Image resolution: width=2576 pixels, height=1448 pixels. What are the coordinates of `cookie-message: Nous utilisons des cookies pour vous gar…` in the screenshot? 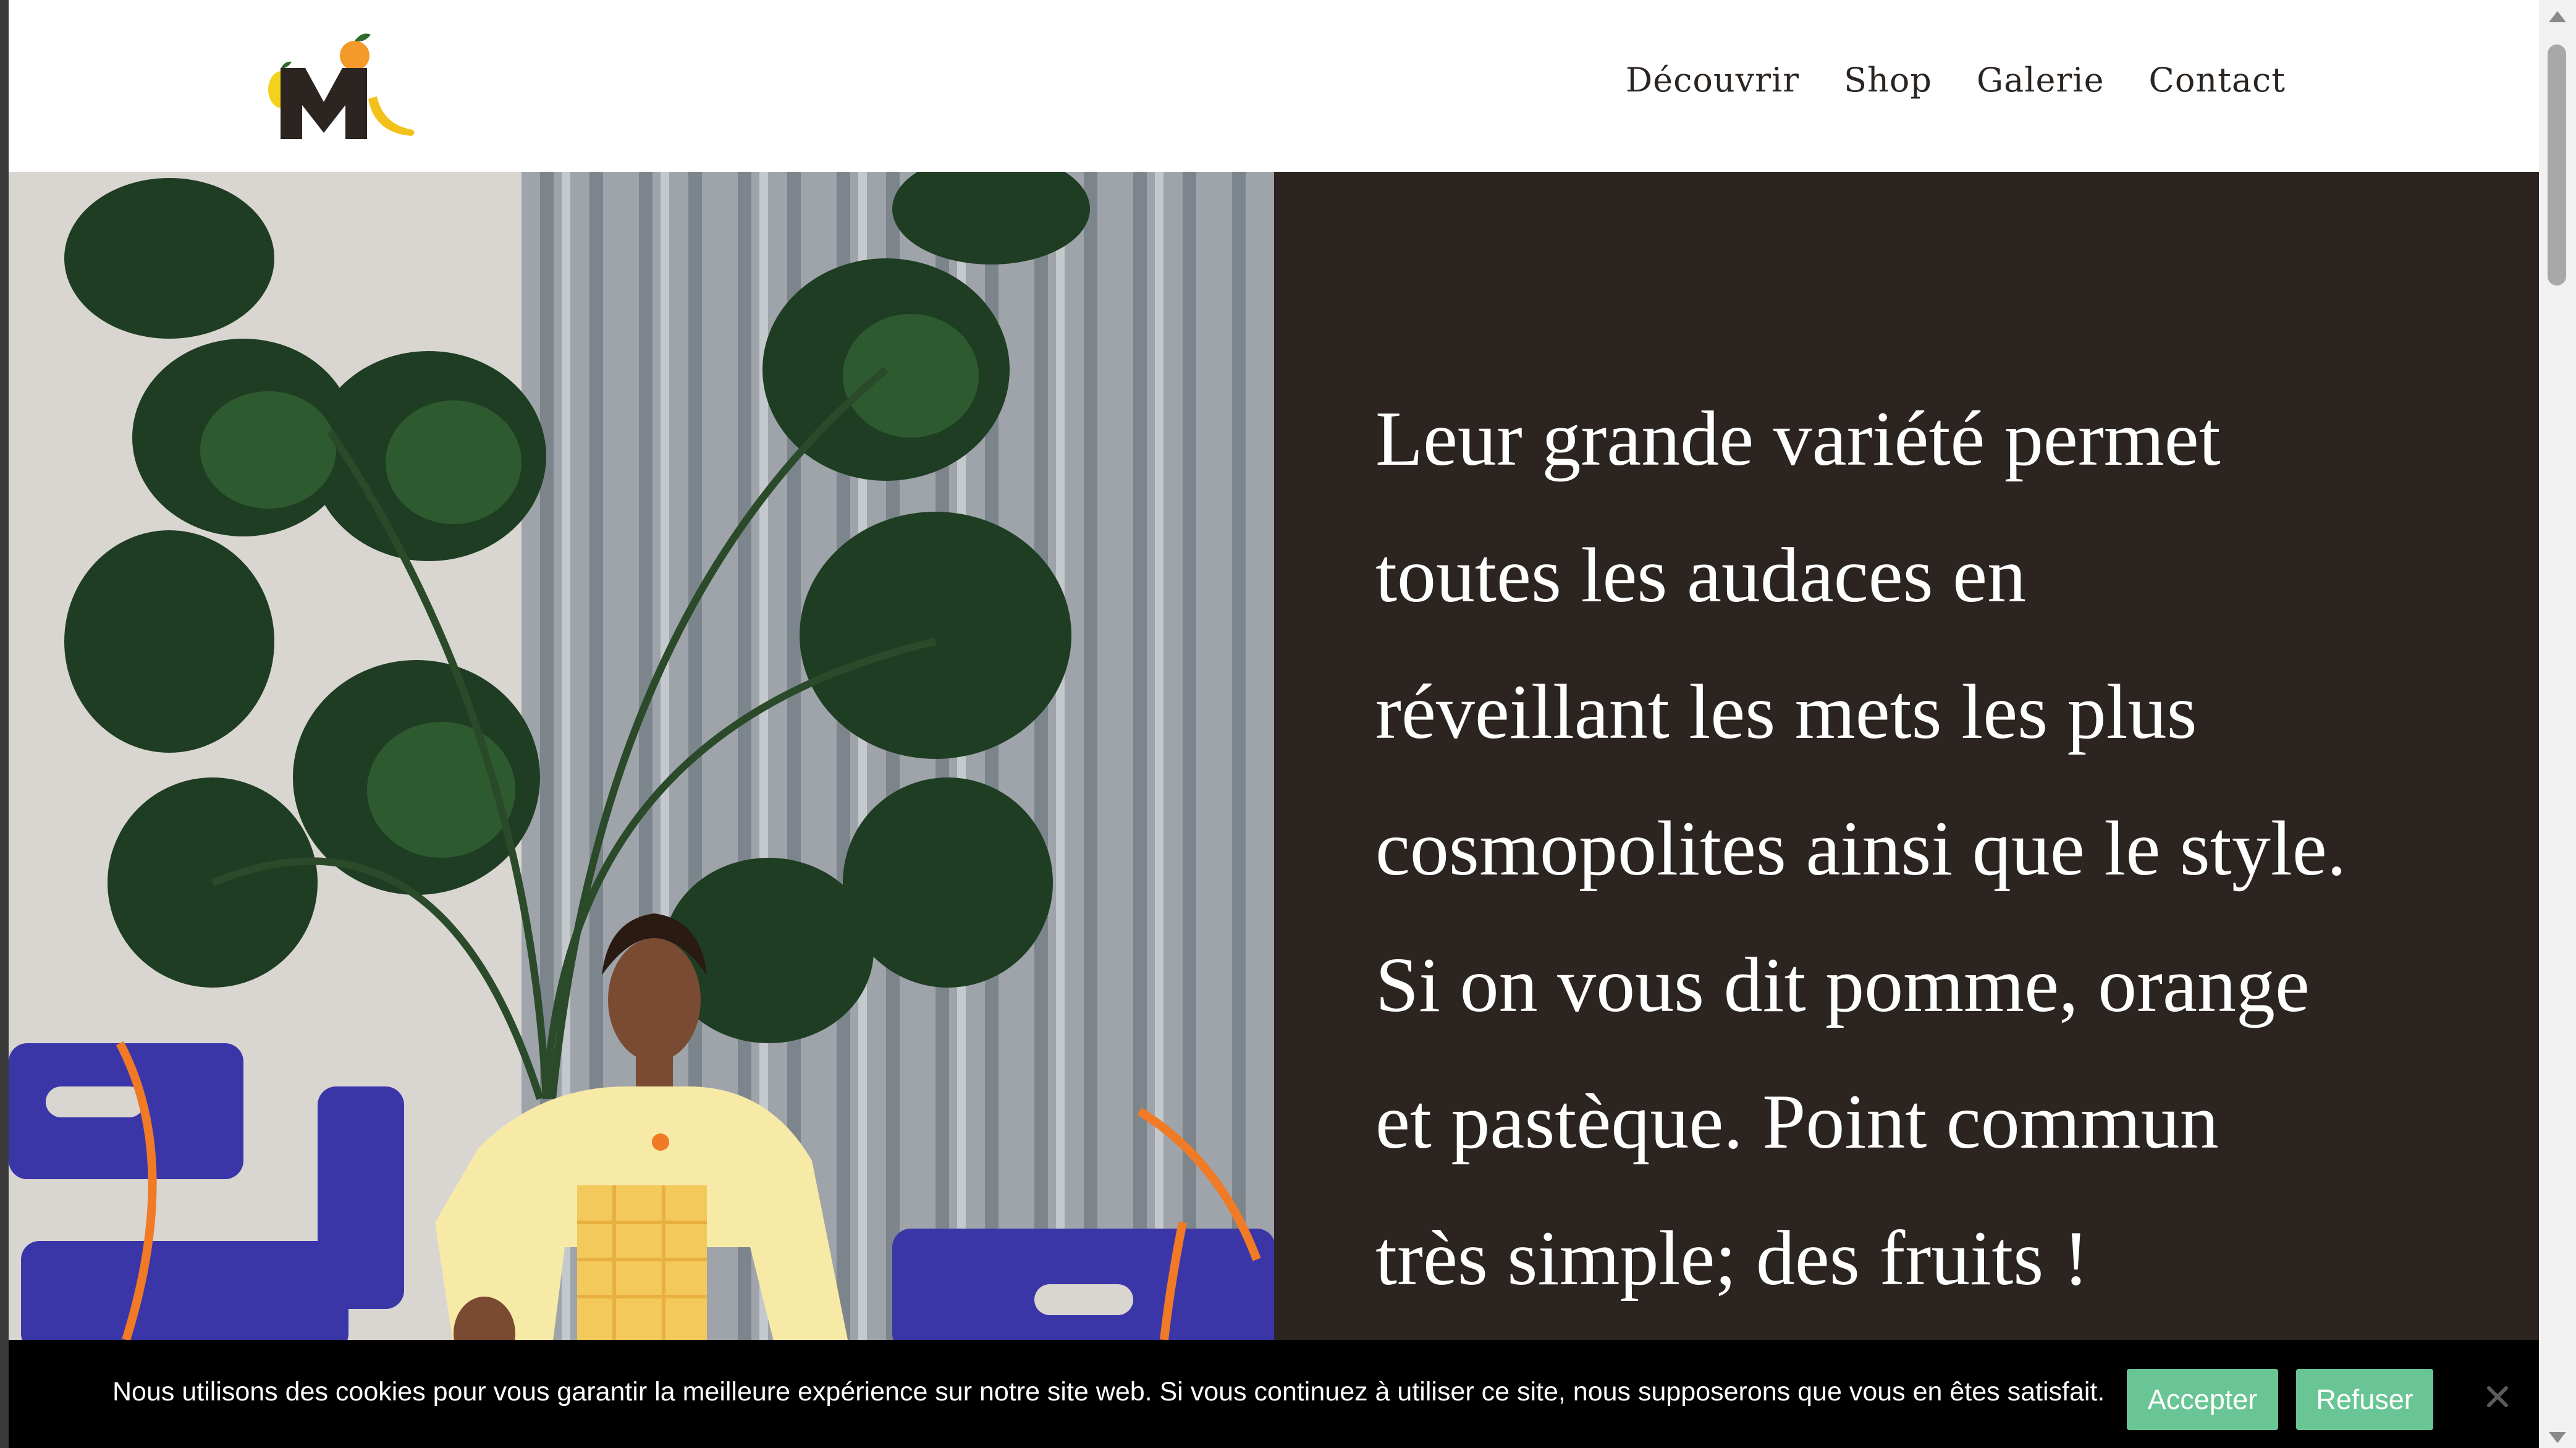 It's located at (1108, 1392).